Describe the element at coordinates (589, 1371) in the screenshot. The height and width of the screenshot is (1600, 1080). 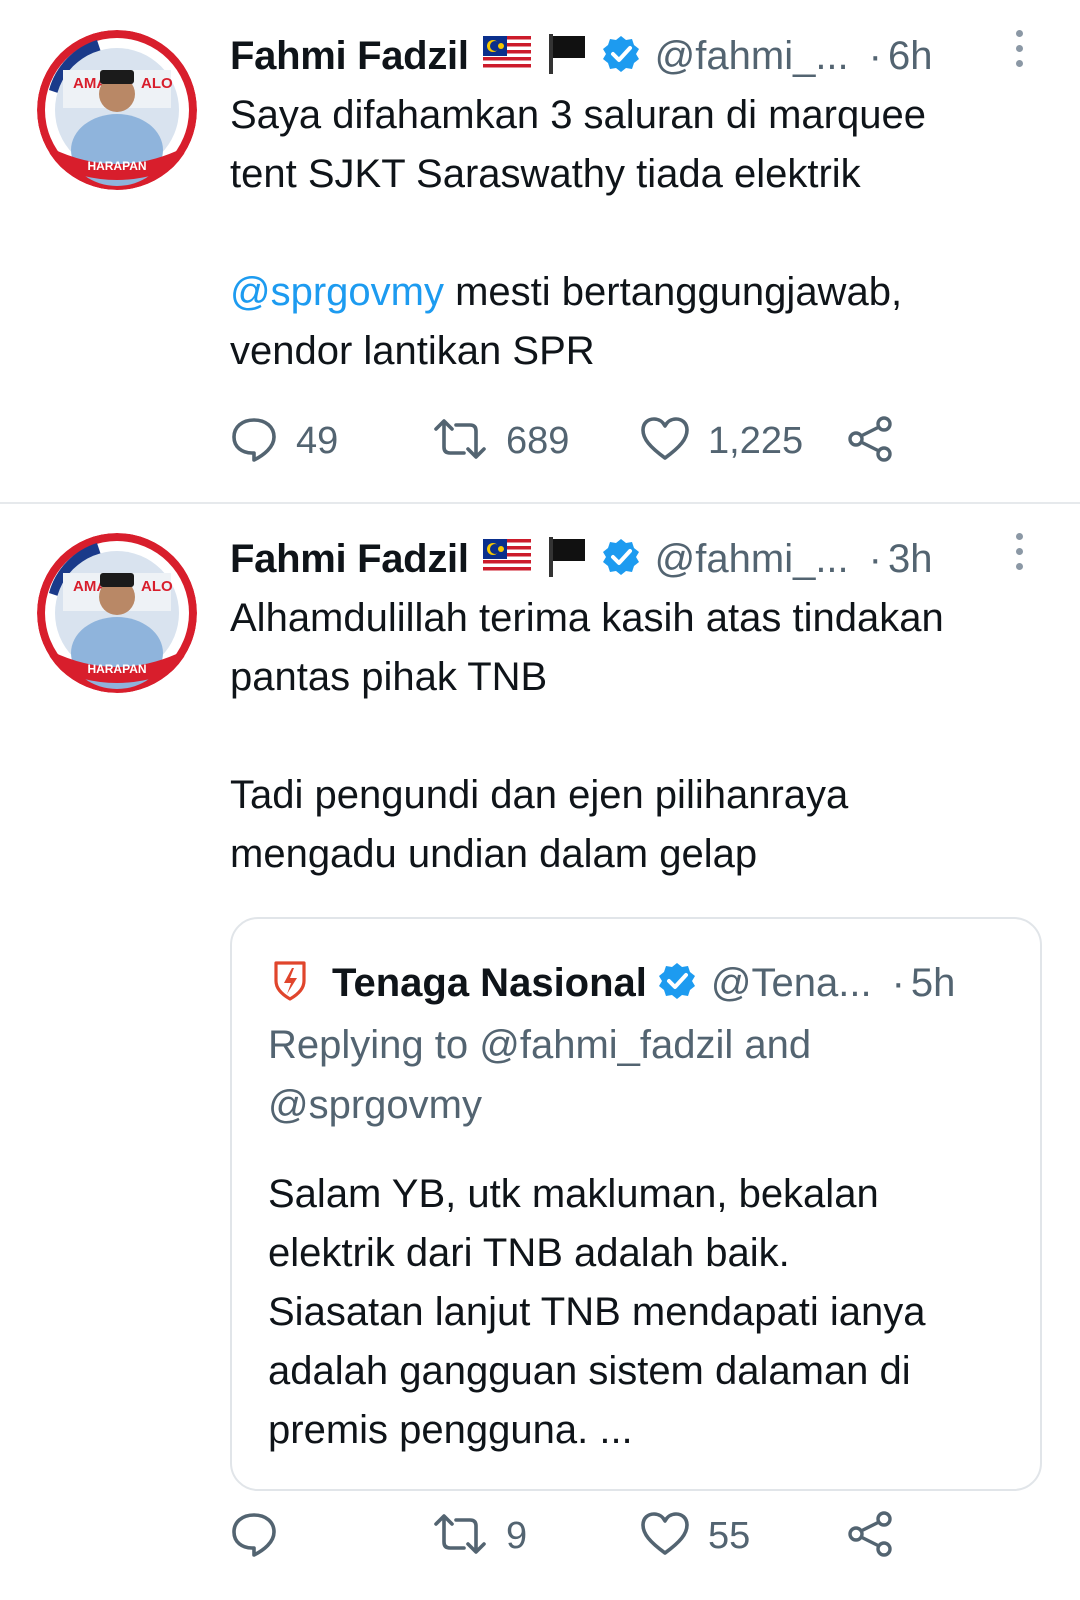
I see `quoted-text-line: adalah gangguan sistem dalaman di` at that location.